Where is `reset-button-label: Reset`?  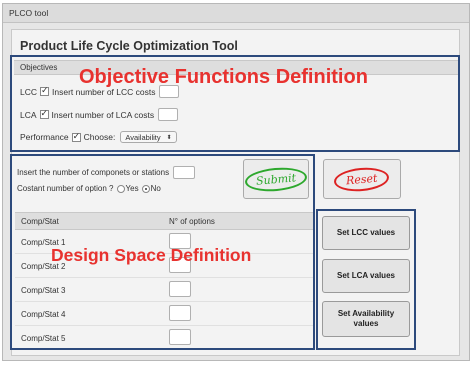 reset-button-label: Reset is located at coordinates (362, 179).